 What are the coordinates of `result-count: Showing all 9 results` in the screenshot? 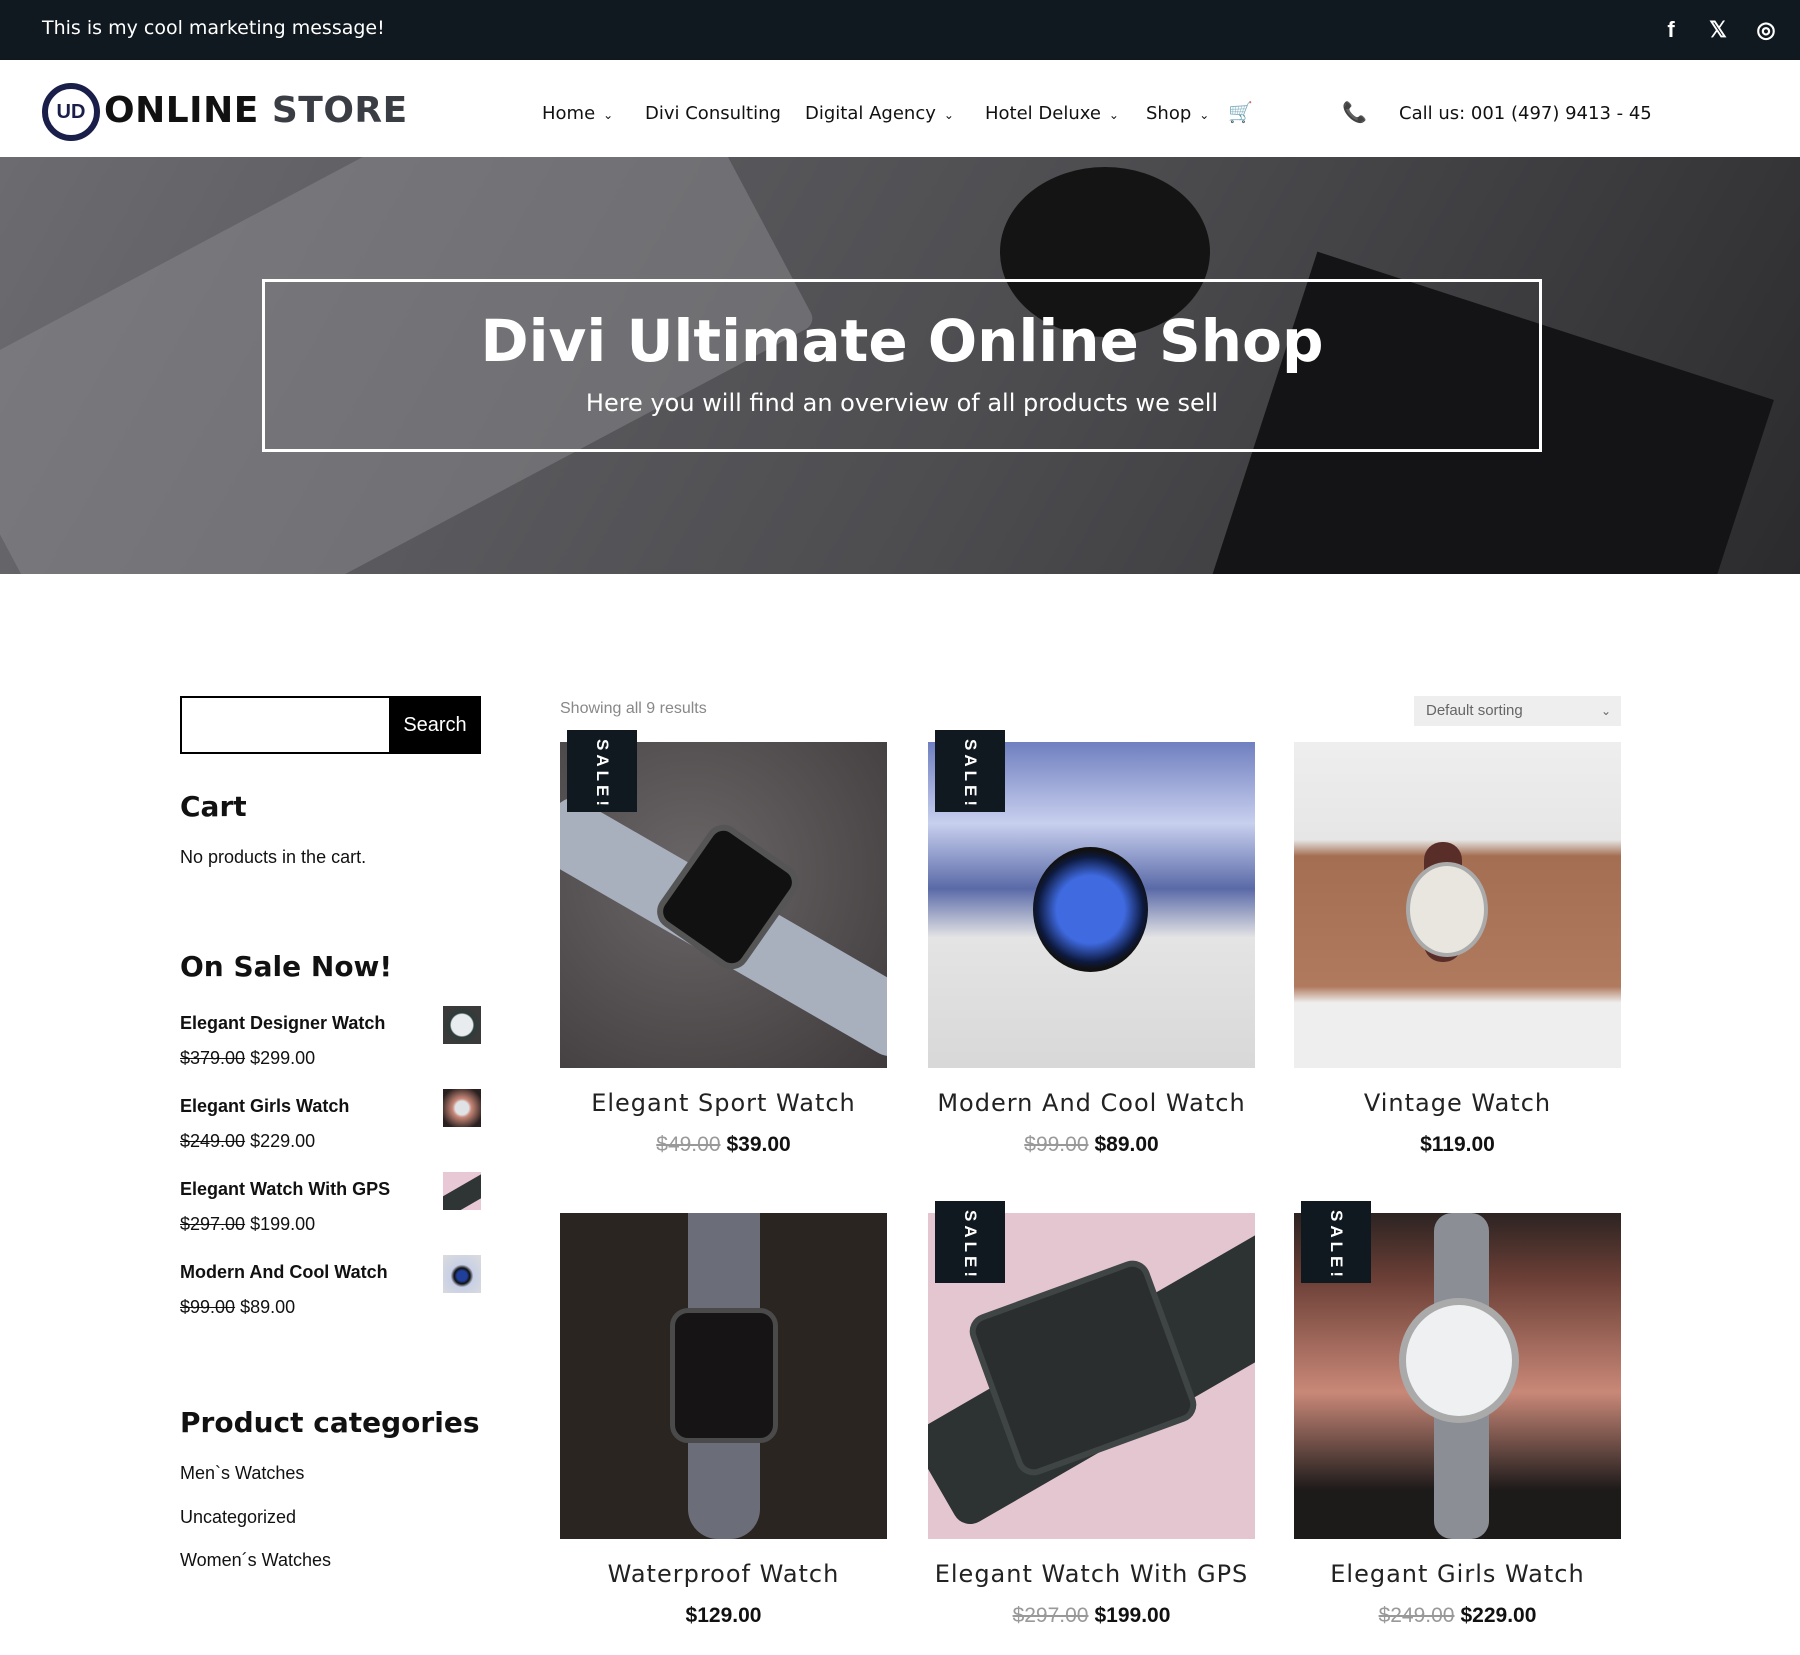 It's located at (633, 708).